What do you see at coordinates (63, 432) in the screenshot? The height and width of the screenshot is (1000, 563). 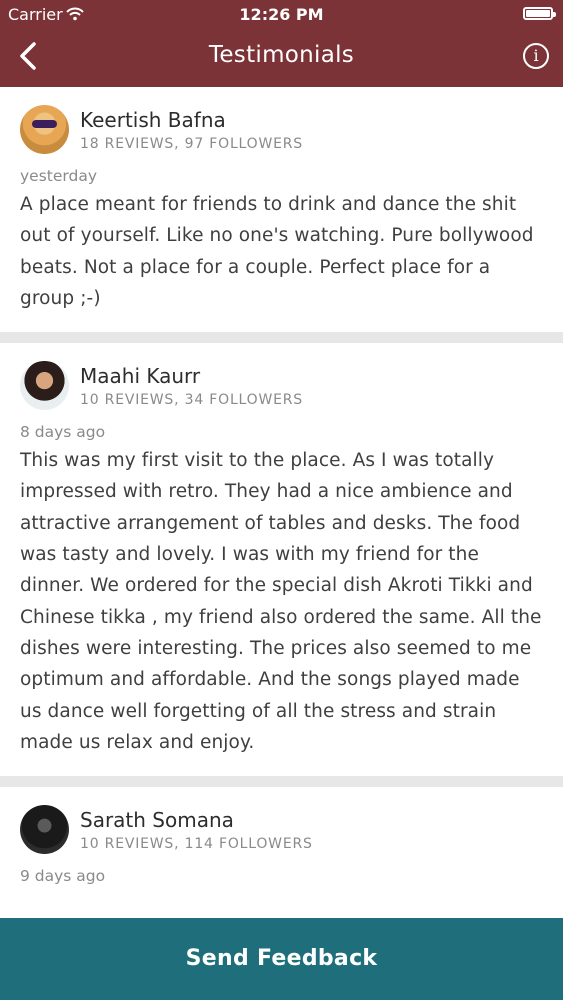 I see `review-time: 8 days ago` at bounding box center [63, 432].